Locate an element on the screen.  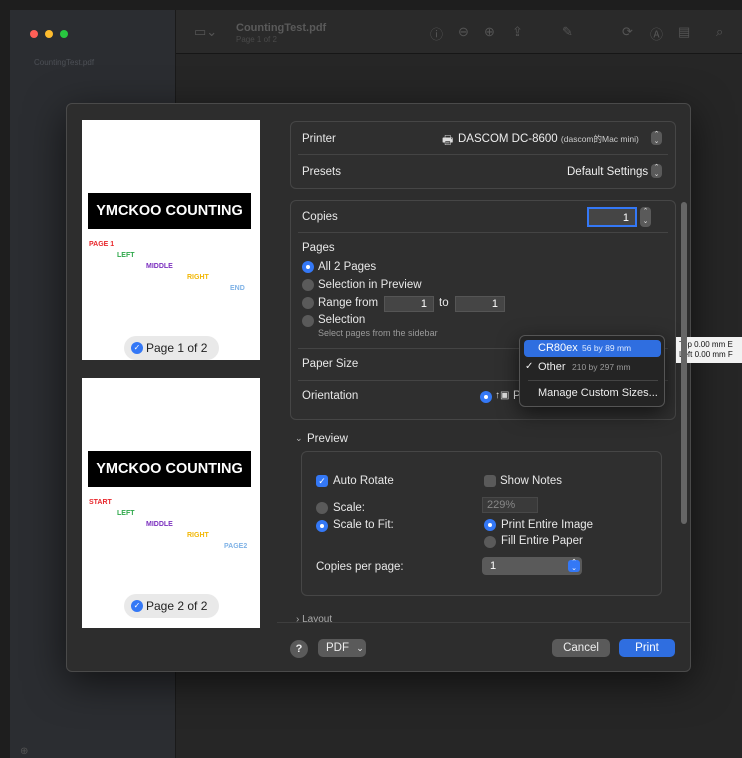
sidebar-toggle-icon: ▭⌄ is located at coordinates (205, 32).